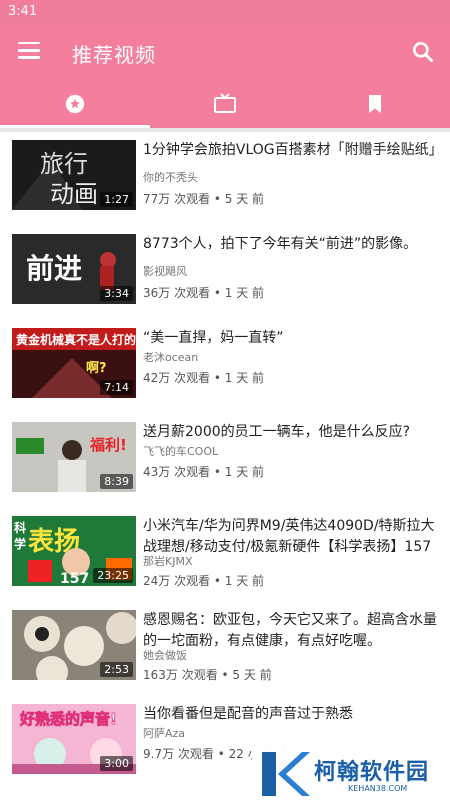 The image size is (450, 800). I want to click on svg-text: 福利!, so click(108, 445).